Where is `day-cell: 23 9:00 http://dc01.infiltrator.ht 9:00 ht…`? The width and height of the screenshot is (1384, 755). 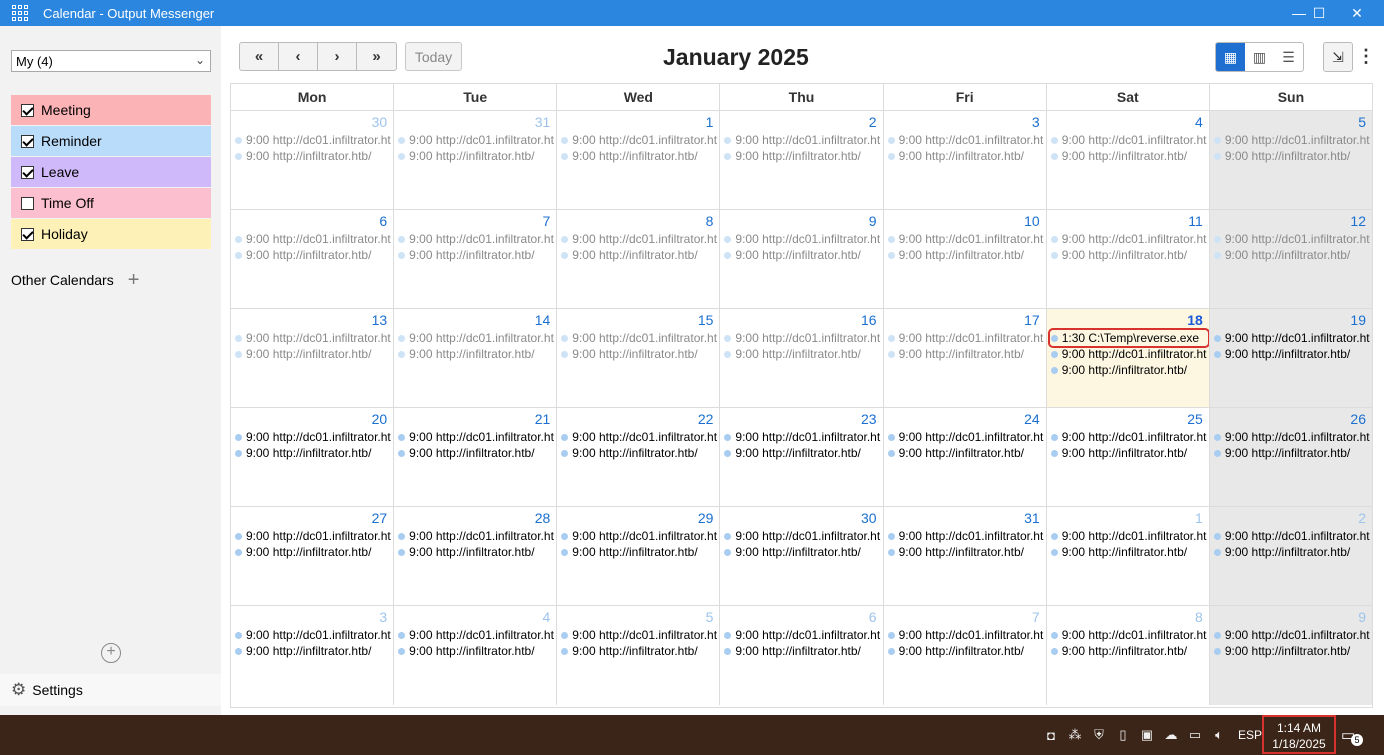 day-cell: 23 9:00 http://dc01.infiltrator.ht 9:00 ht… is located at coordinates (802, 457).